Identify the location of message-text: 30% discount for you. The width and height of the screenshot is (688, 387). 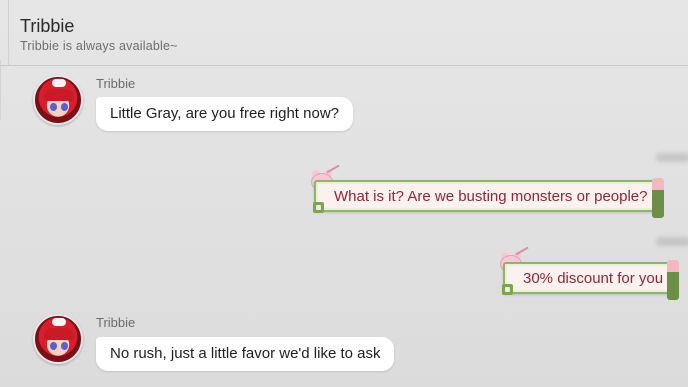
(593, 278).